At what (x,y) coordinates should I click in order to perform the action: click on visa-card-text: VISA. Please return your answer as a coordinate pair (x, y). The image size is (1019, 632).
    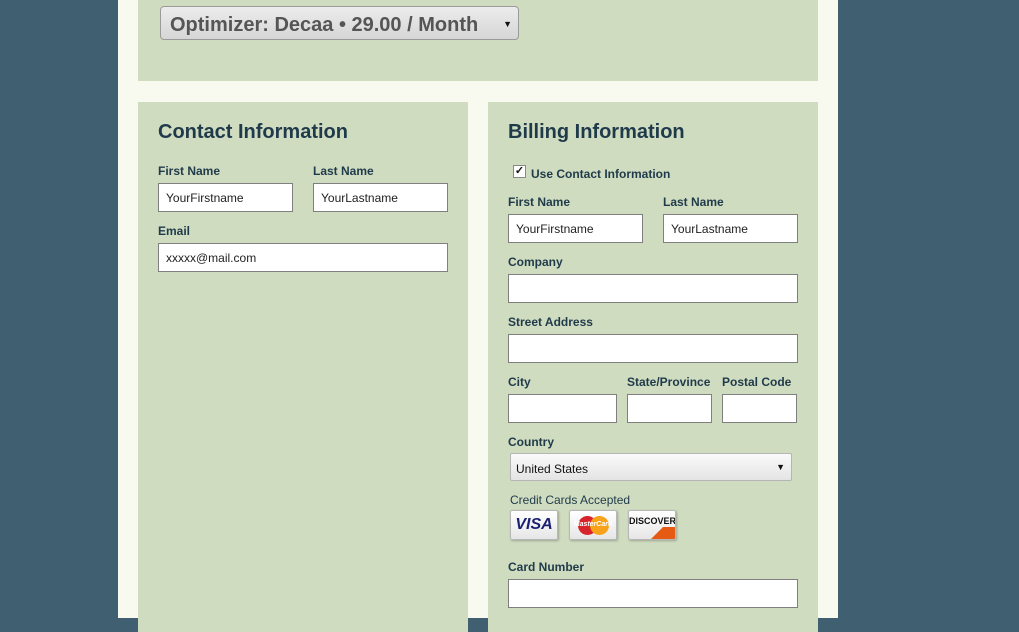
    Looking at the image, I should click on (534, 524).